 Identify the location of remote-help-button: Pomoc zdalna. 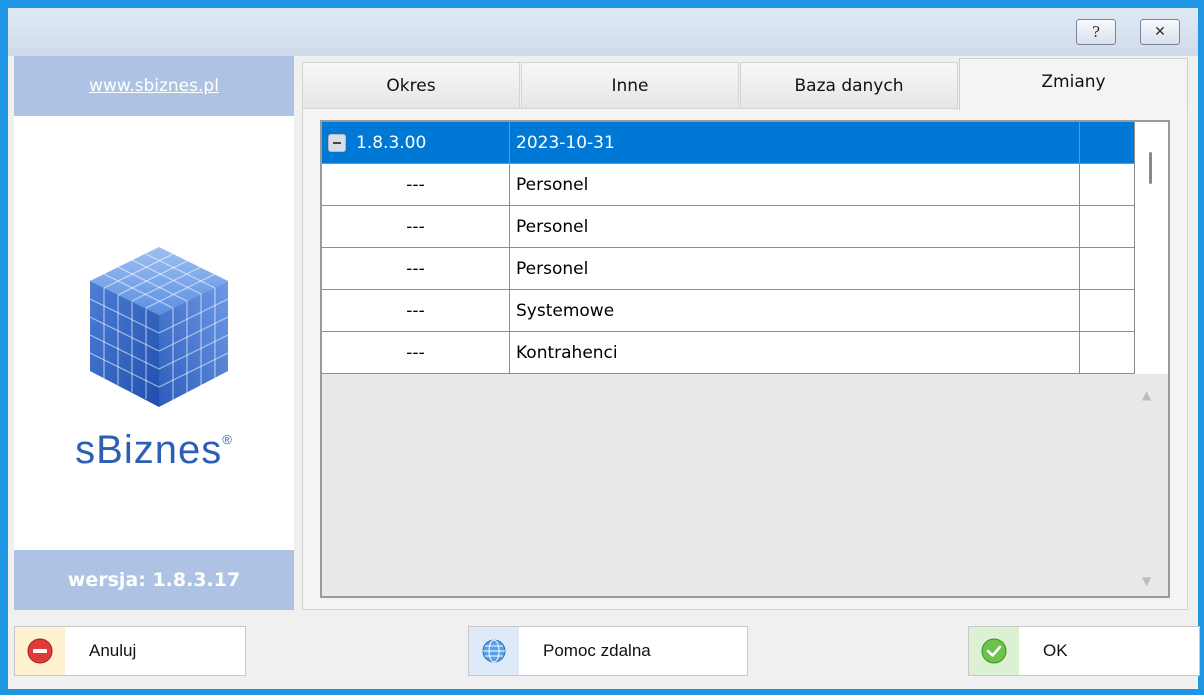
(608, 651).